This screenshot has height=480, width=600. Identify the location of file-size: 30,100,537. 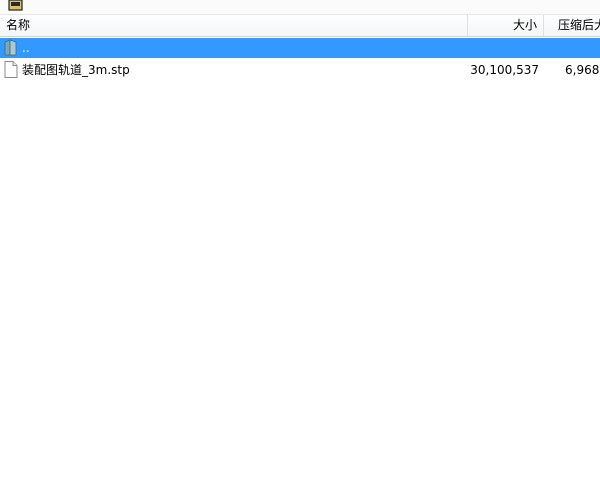
(504, 70).